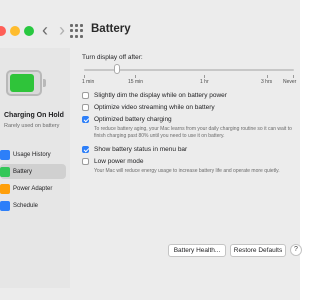 This screenshot has height=300, width=320. I want to click on show-all-grid-icon, so click(77, 31).